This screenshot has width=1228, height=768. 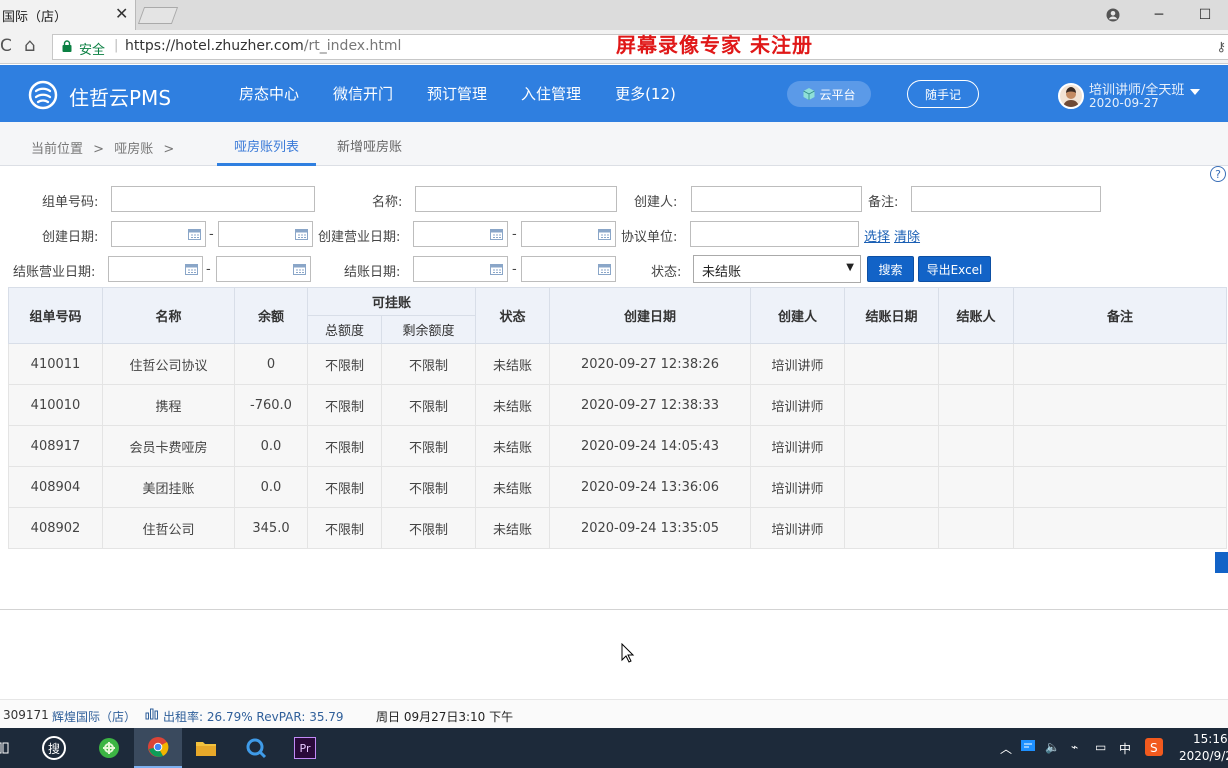 What do you see at coordinates (1205, 15) in the screenshot?
I see `maximize-icon: ☐` at bounding box center [1205, 15].